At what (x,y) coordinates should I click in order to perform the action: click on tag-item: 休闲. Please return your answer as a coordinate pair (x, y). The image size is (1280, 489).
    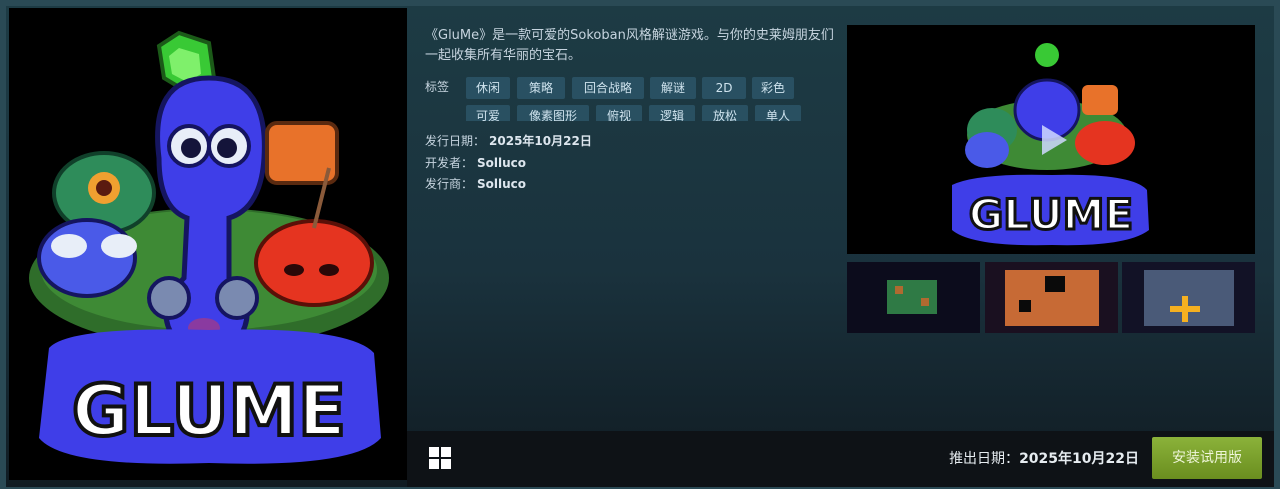
    Looking at the image, I should click on (488, 88).